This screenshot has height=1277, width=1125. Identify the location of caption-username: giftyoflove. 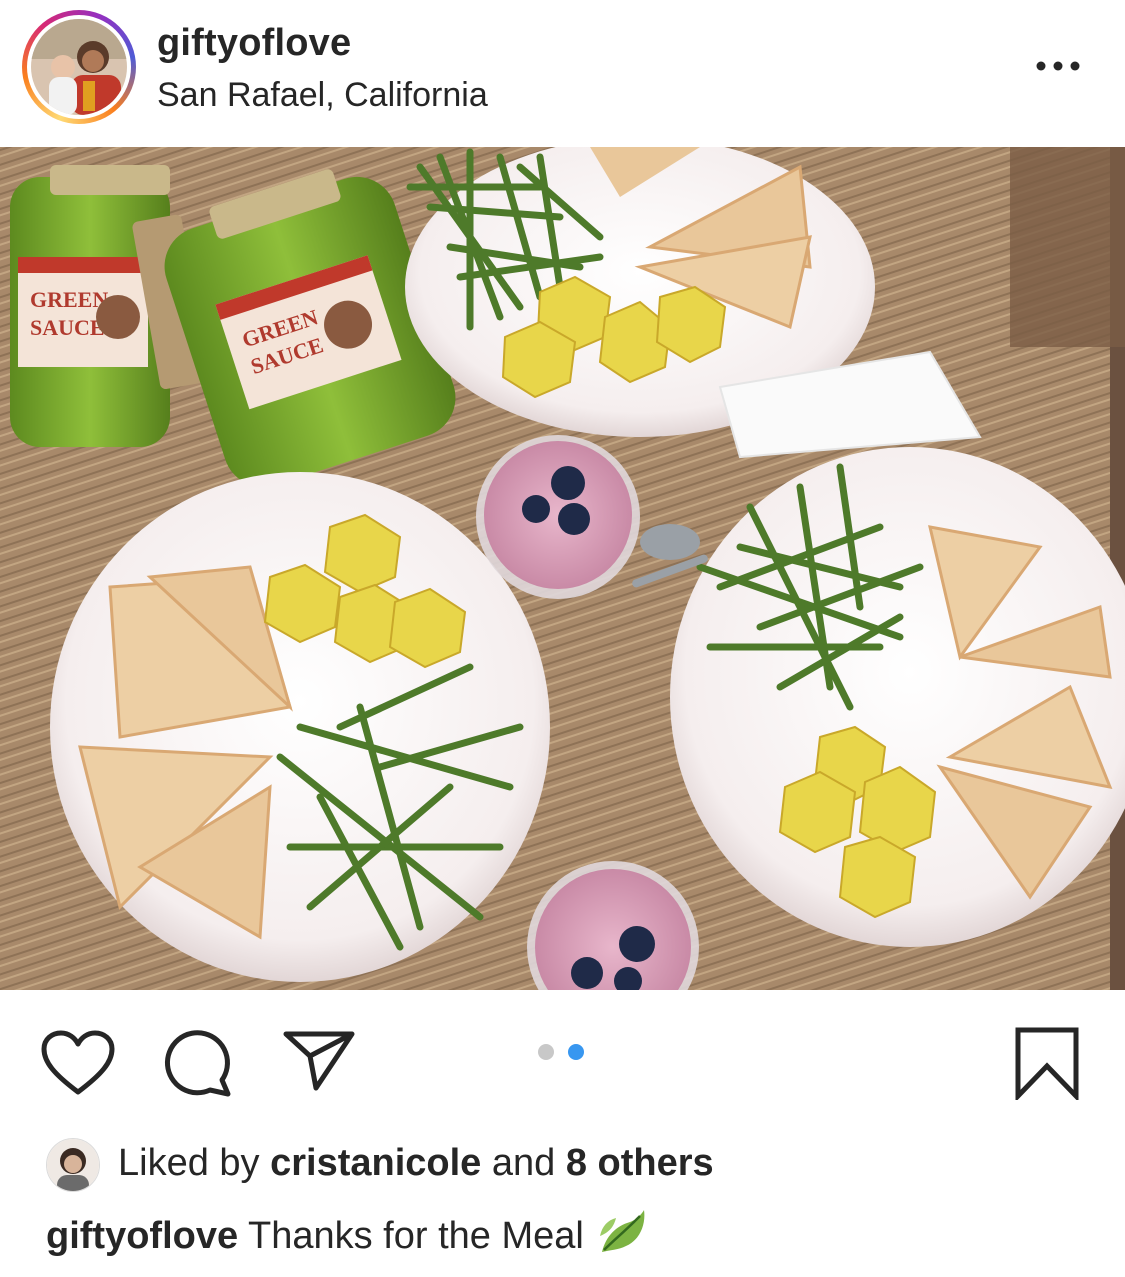
(142, 1236).